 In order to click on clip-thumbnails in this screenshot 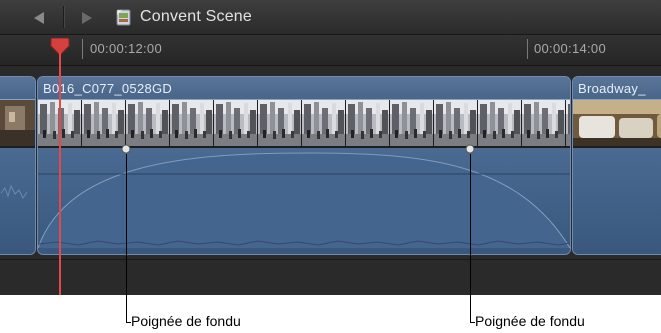, I will do `click(304, 123)`.